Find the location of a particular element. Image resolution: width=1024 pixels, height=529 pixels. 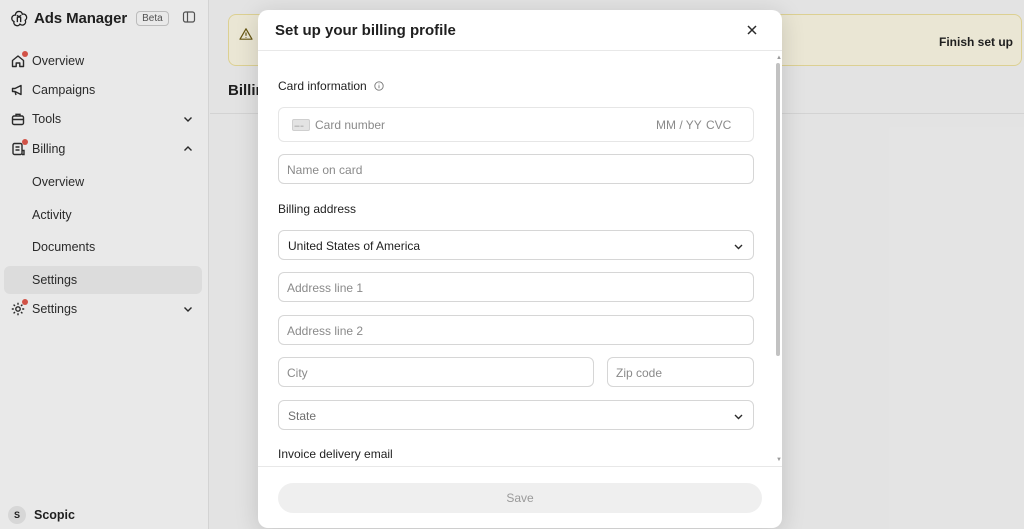

dialog-footer: Save is located at coordinates (520, 497).